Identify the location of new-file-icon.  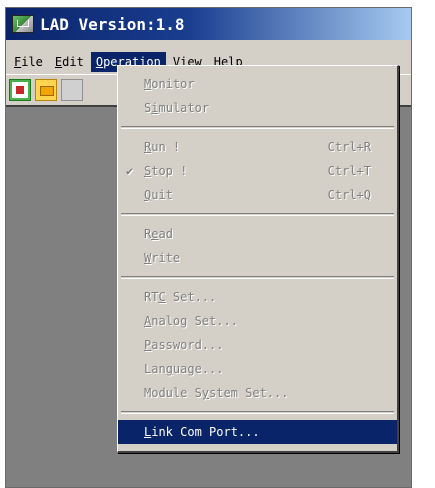
(20, 90).